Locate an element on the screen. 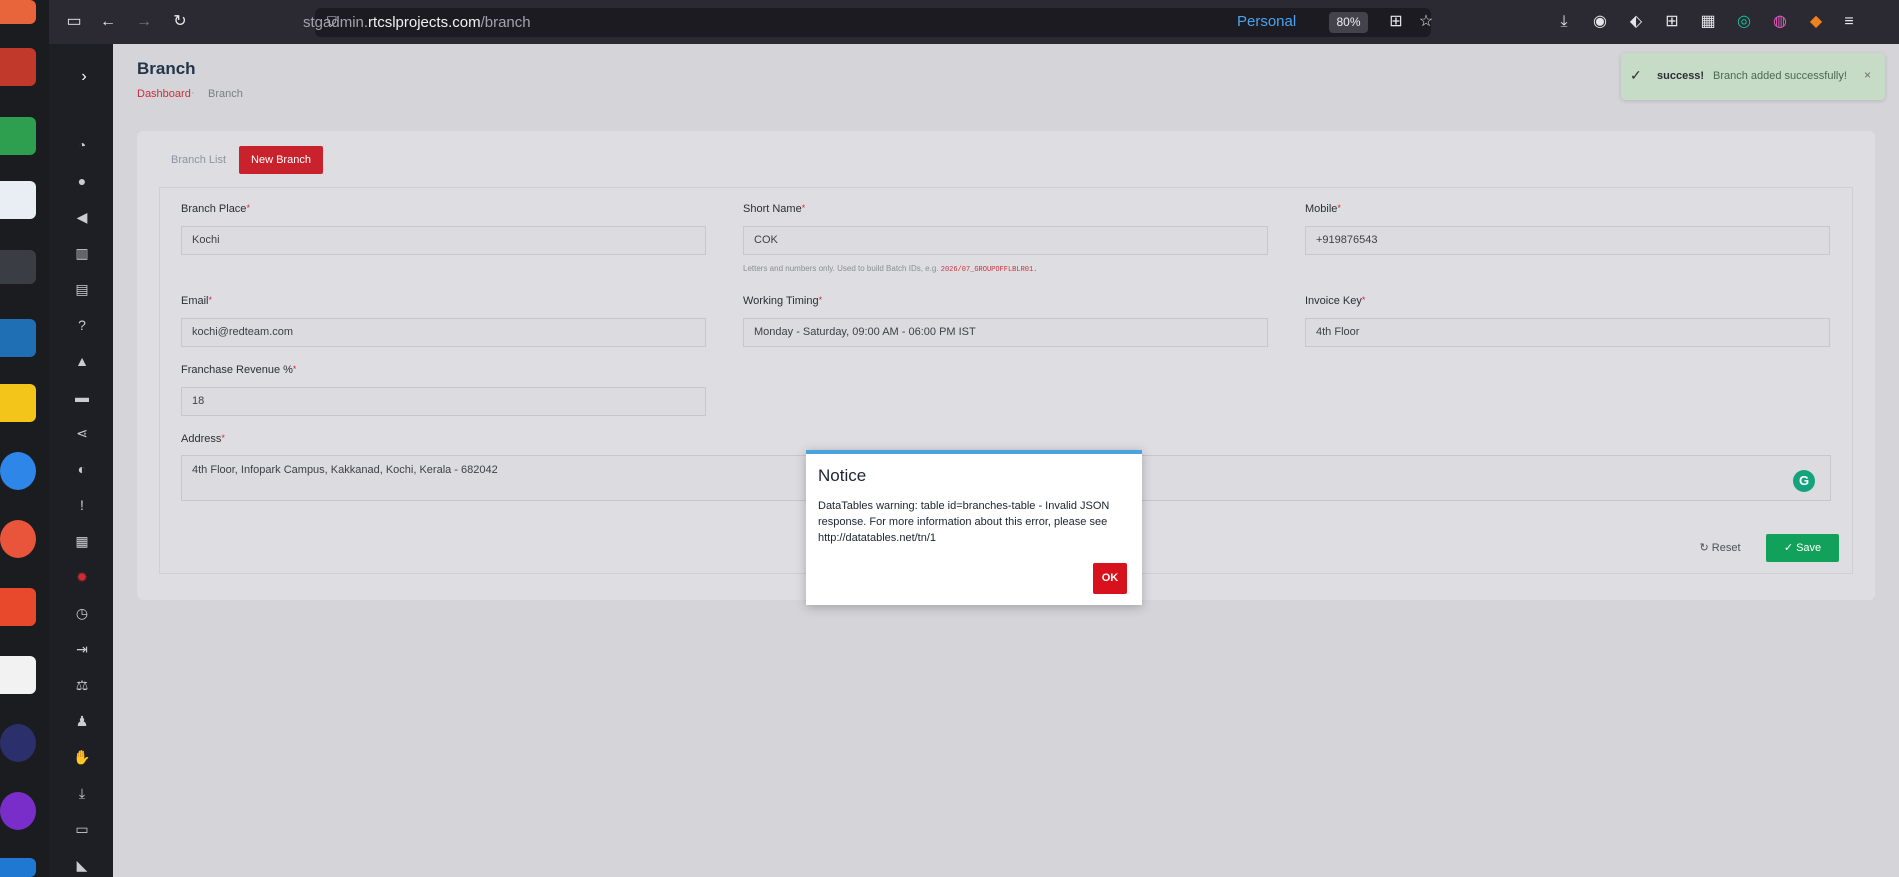 The height and width of the screenshot is (877, 1899). toast-message: Branch added successfully! is located at coordinates (1780, 76).